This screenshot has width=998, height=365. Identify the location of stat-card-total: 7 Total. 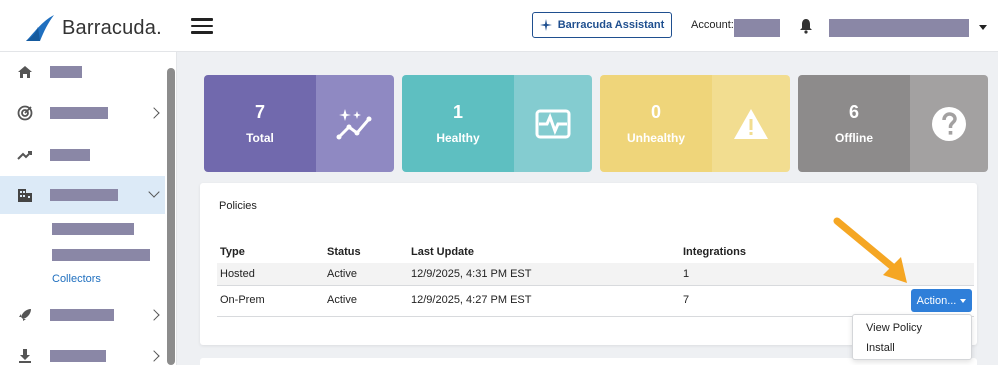
(299, 123).